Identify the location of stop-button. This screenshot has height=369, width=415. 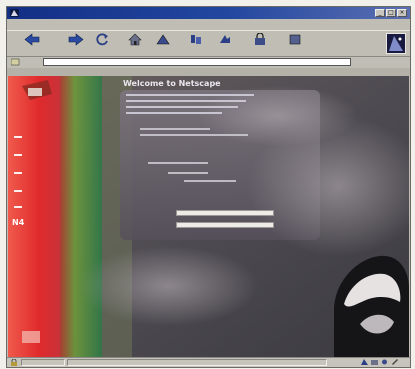
(295, 44).